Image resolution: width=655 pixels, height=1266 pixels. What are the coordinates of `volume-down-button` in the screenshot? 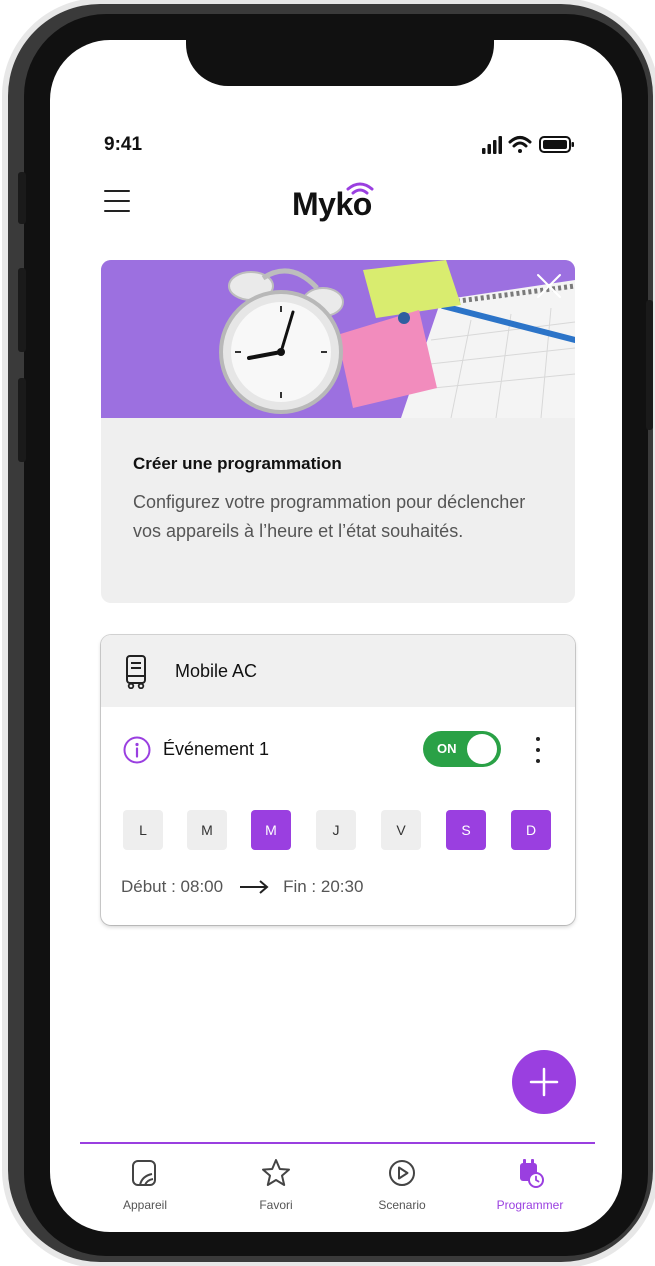 It's located at (22, 420).